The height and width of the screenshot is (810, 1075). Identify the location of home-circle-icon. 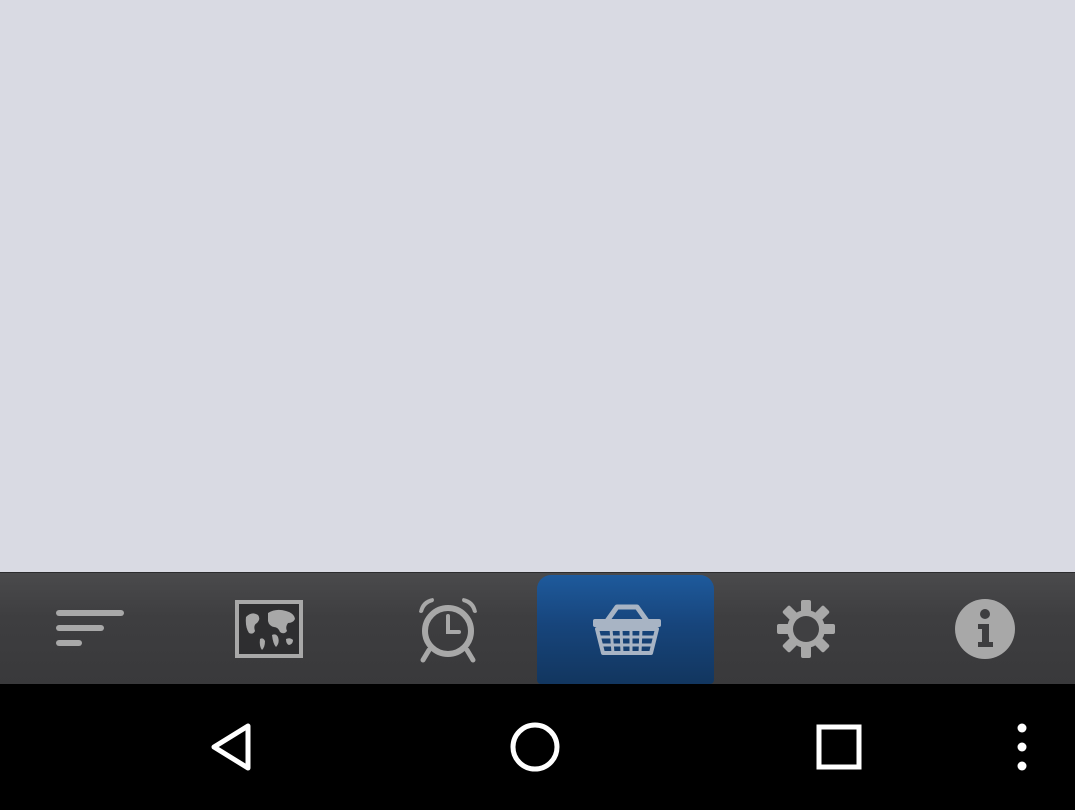
(535, 747).